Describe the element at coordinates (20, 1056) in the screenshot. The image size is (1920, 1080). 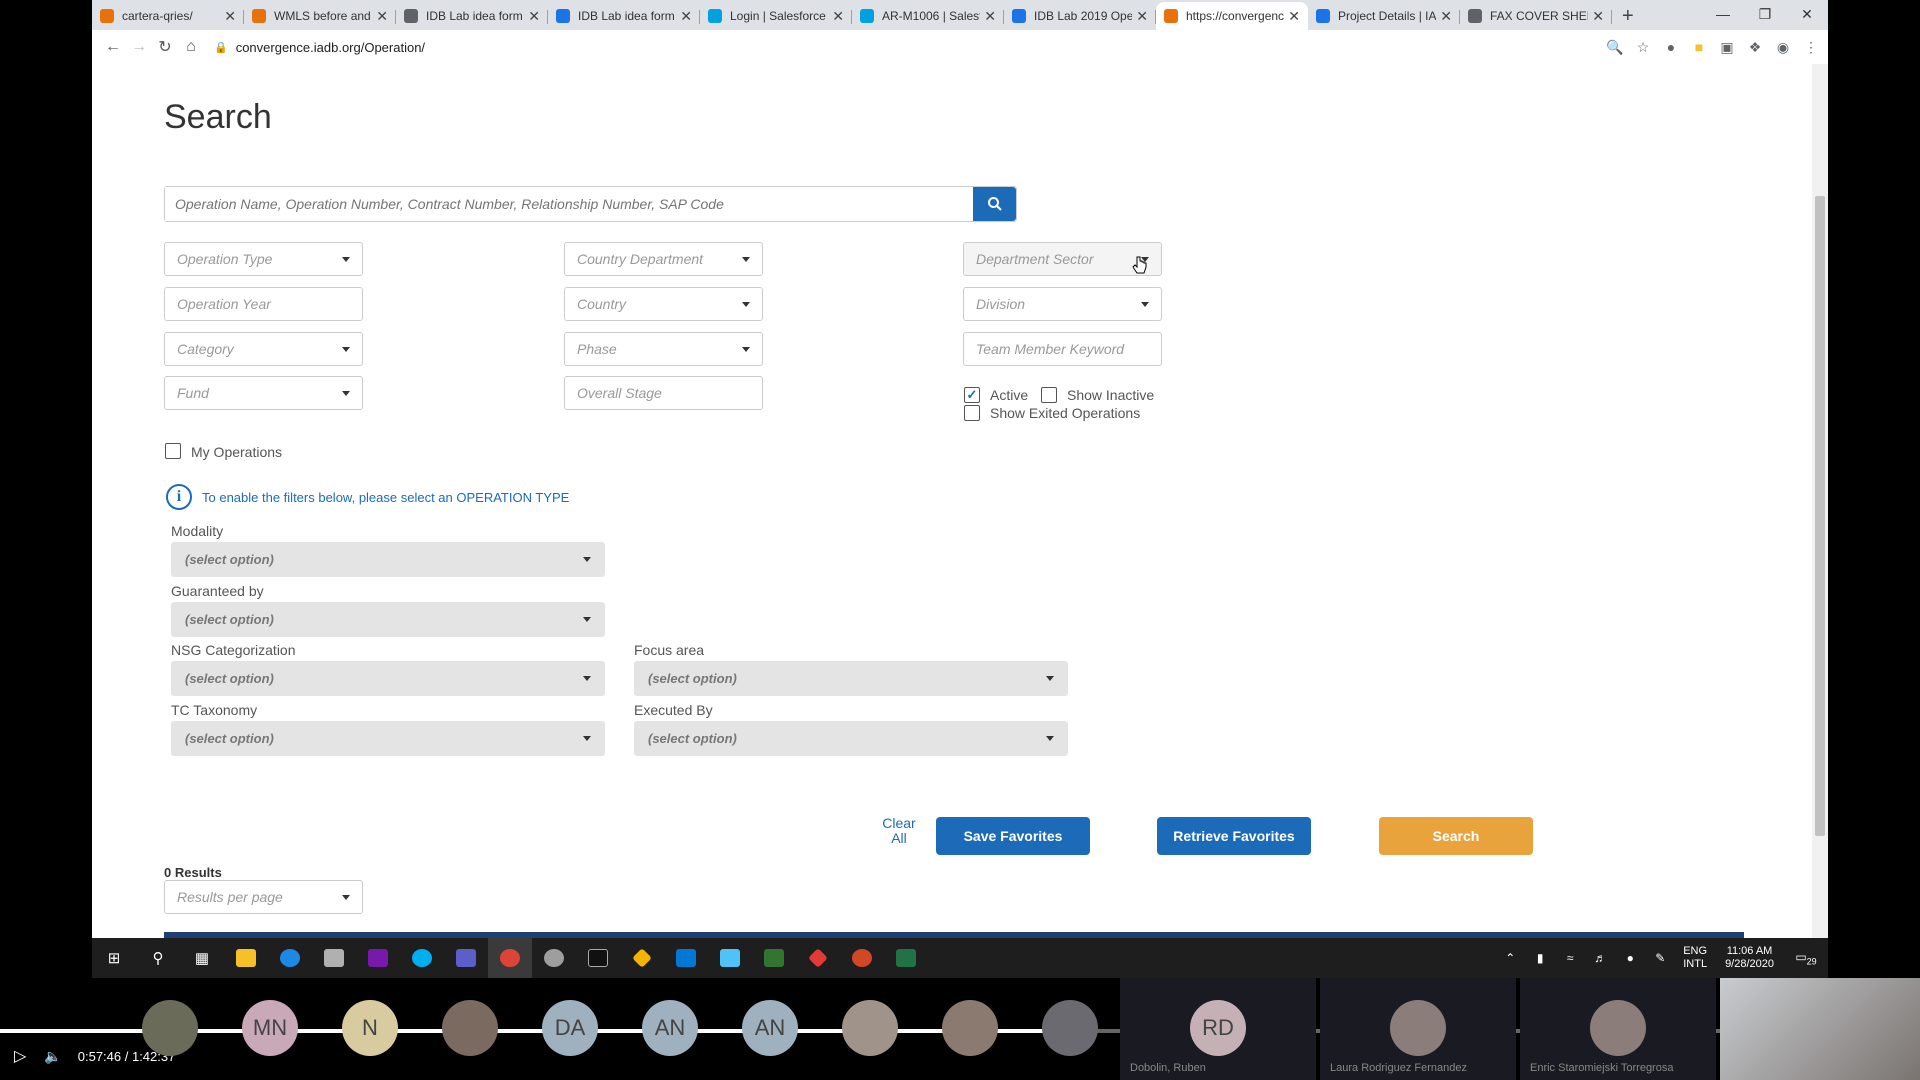
I see `play-icon: ▷` at that location.